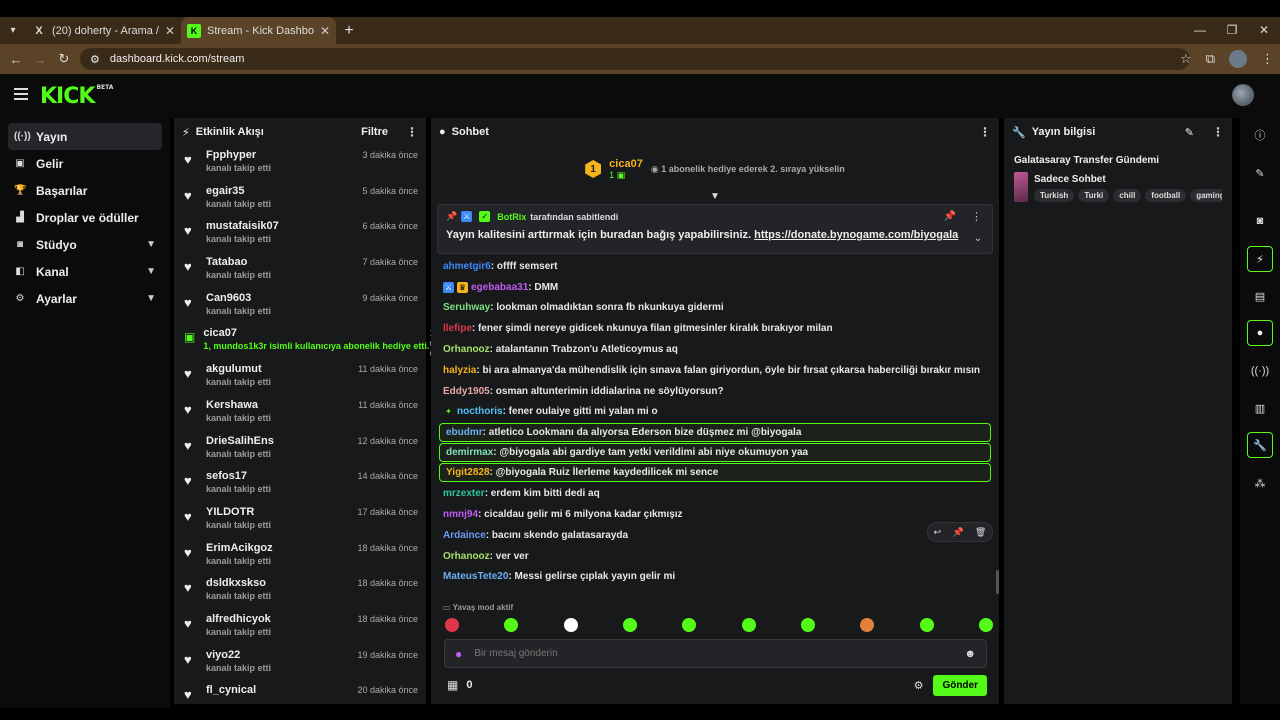  I want to click on browser-menu-icon: ⋮, so click(1267, 59).